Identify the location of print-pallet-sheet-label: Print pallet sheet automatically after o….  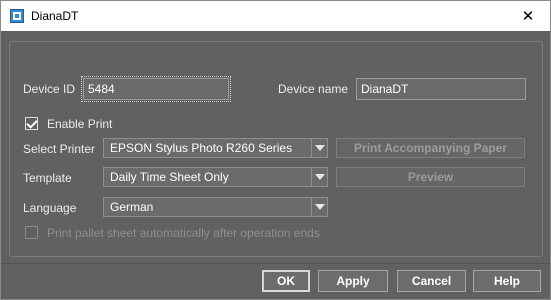
(183, 233).